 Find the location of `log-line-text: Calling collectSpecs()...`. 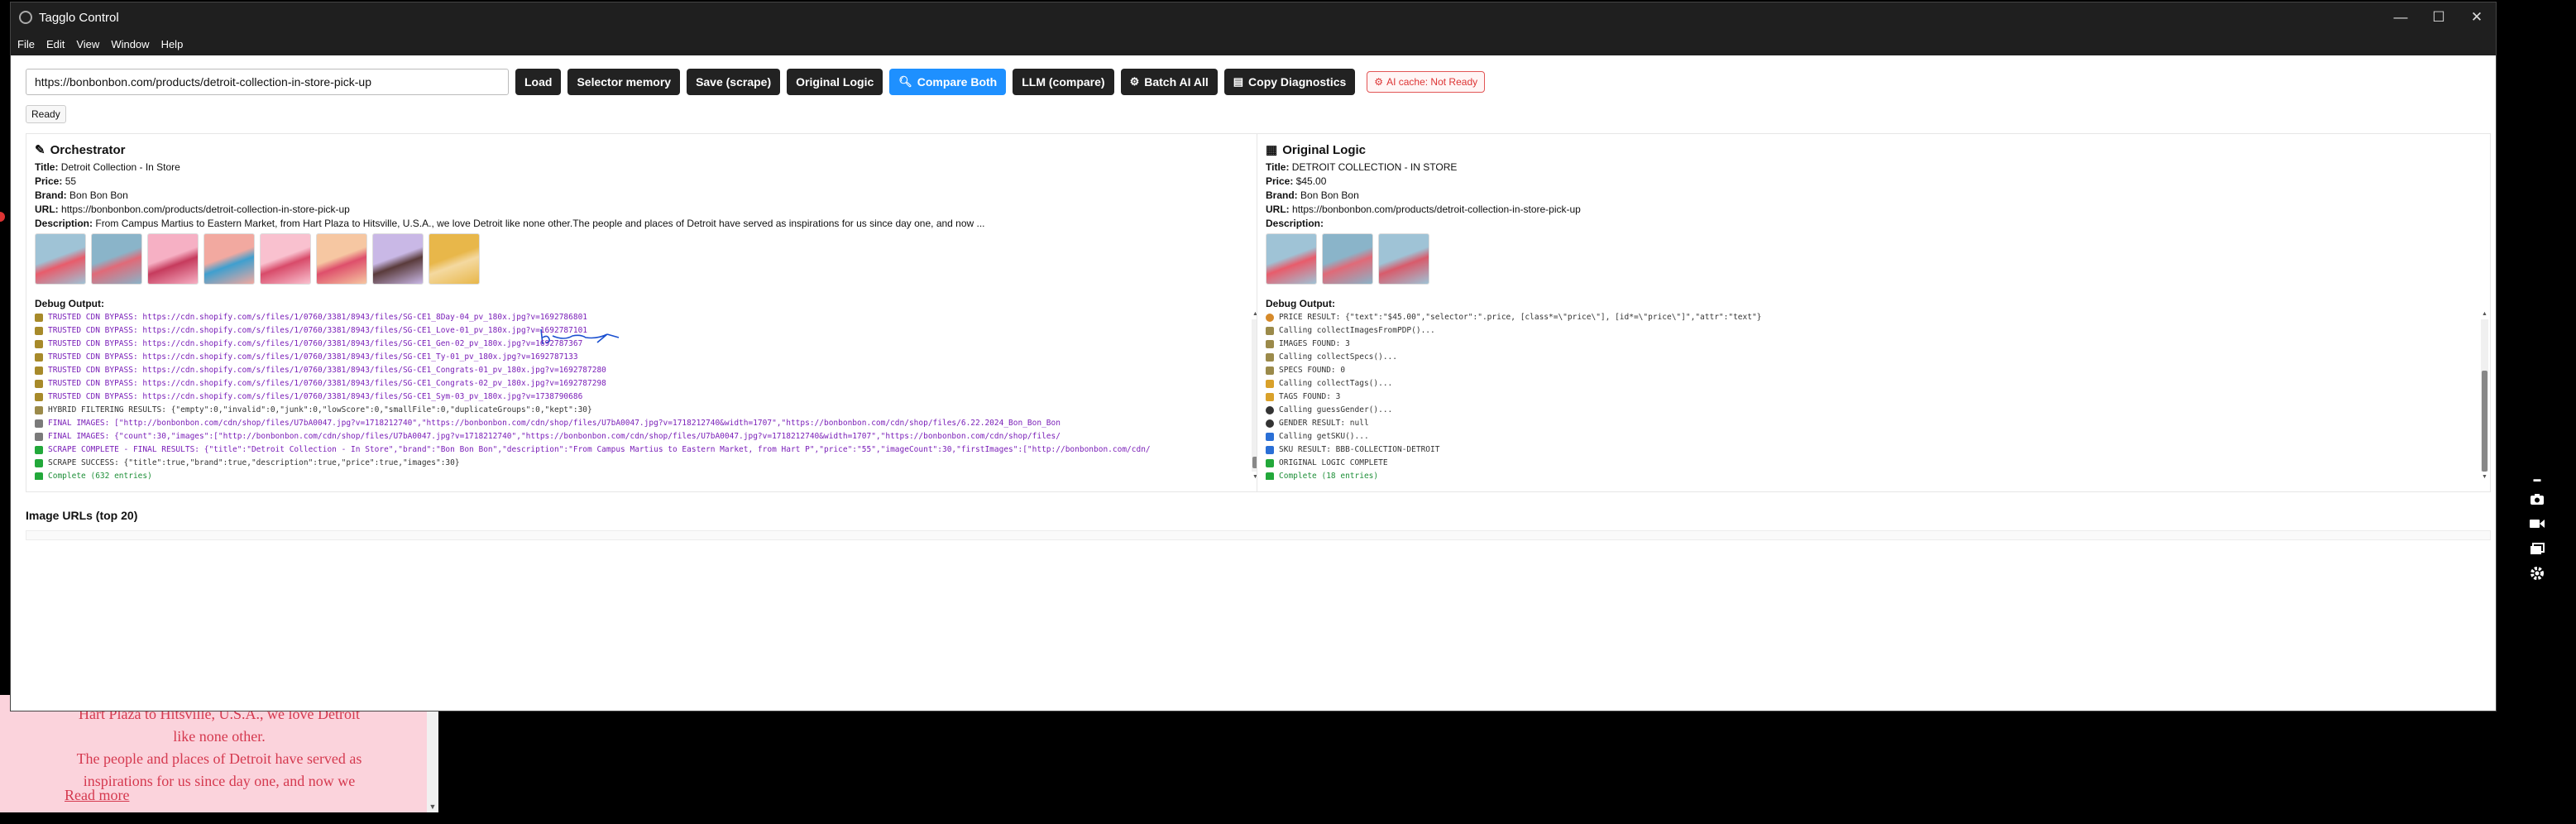

log-line-text: Calling collectSpecs()... is located at coordinates (1338, 357).